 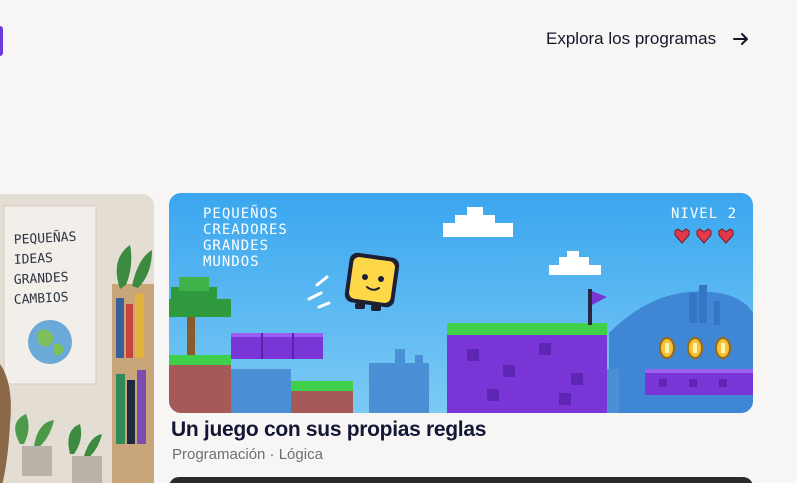 I want to click on explore-programs-label: Explora los programas, so click(x=631, y=38).